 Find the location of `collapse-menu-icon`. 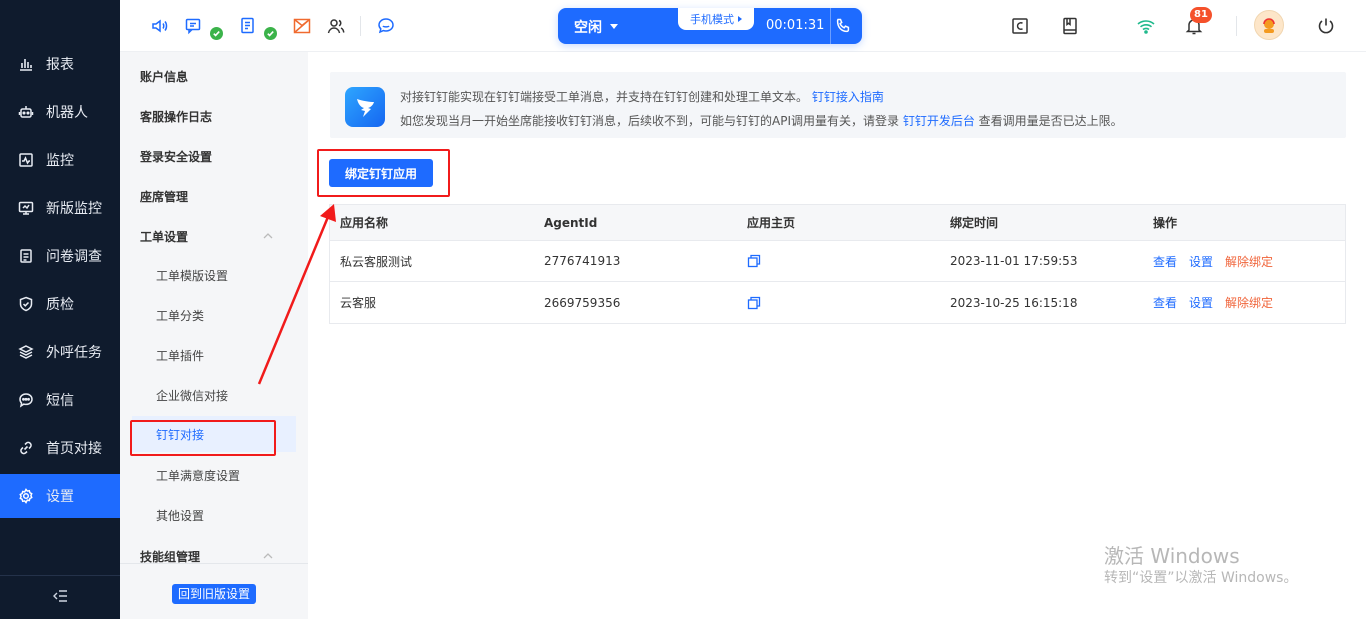

collapse-menu-icon is located at coordinates (60, 597).